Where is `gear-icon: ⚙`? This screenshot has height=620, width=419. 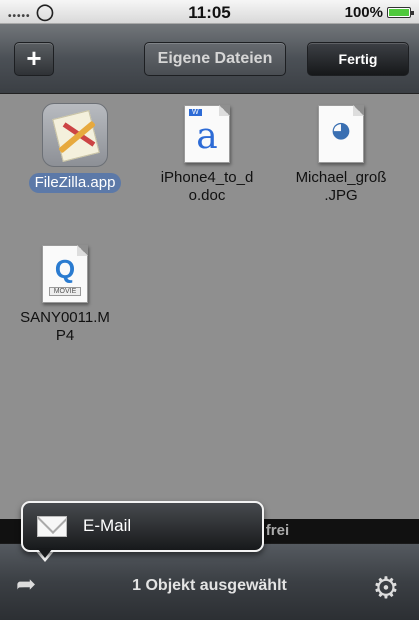 gear-icon: ⚙ is located at coordinates (386, 591).